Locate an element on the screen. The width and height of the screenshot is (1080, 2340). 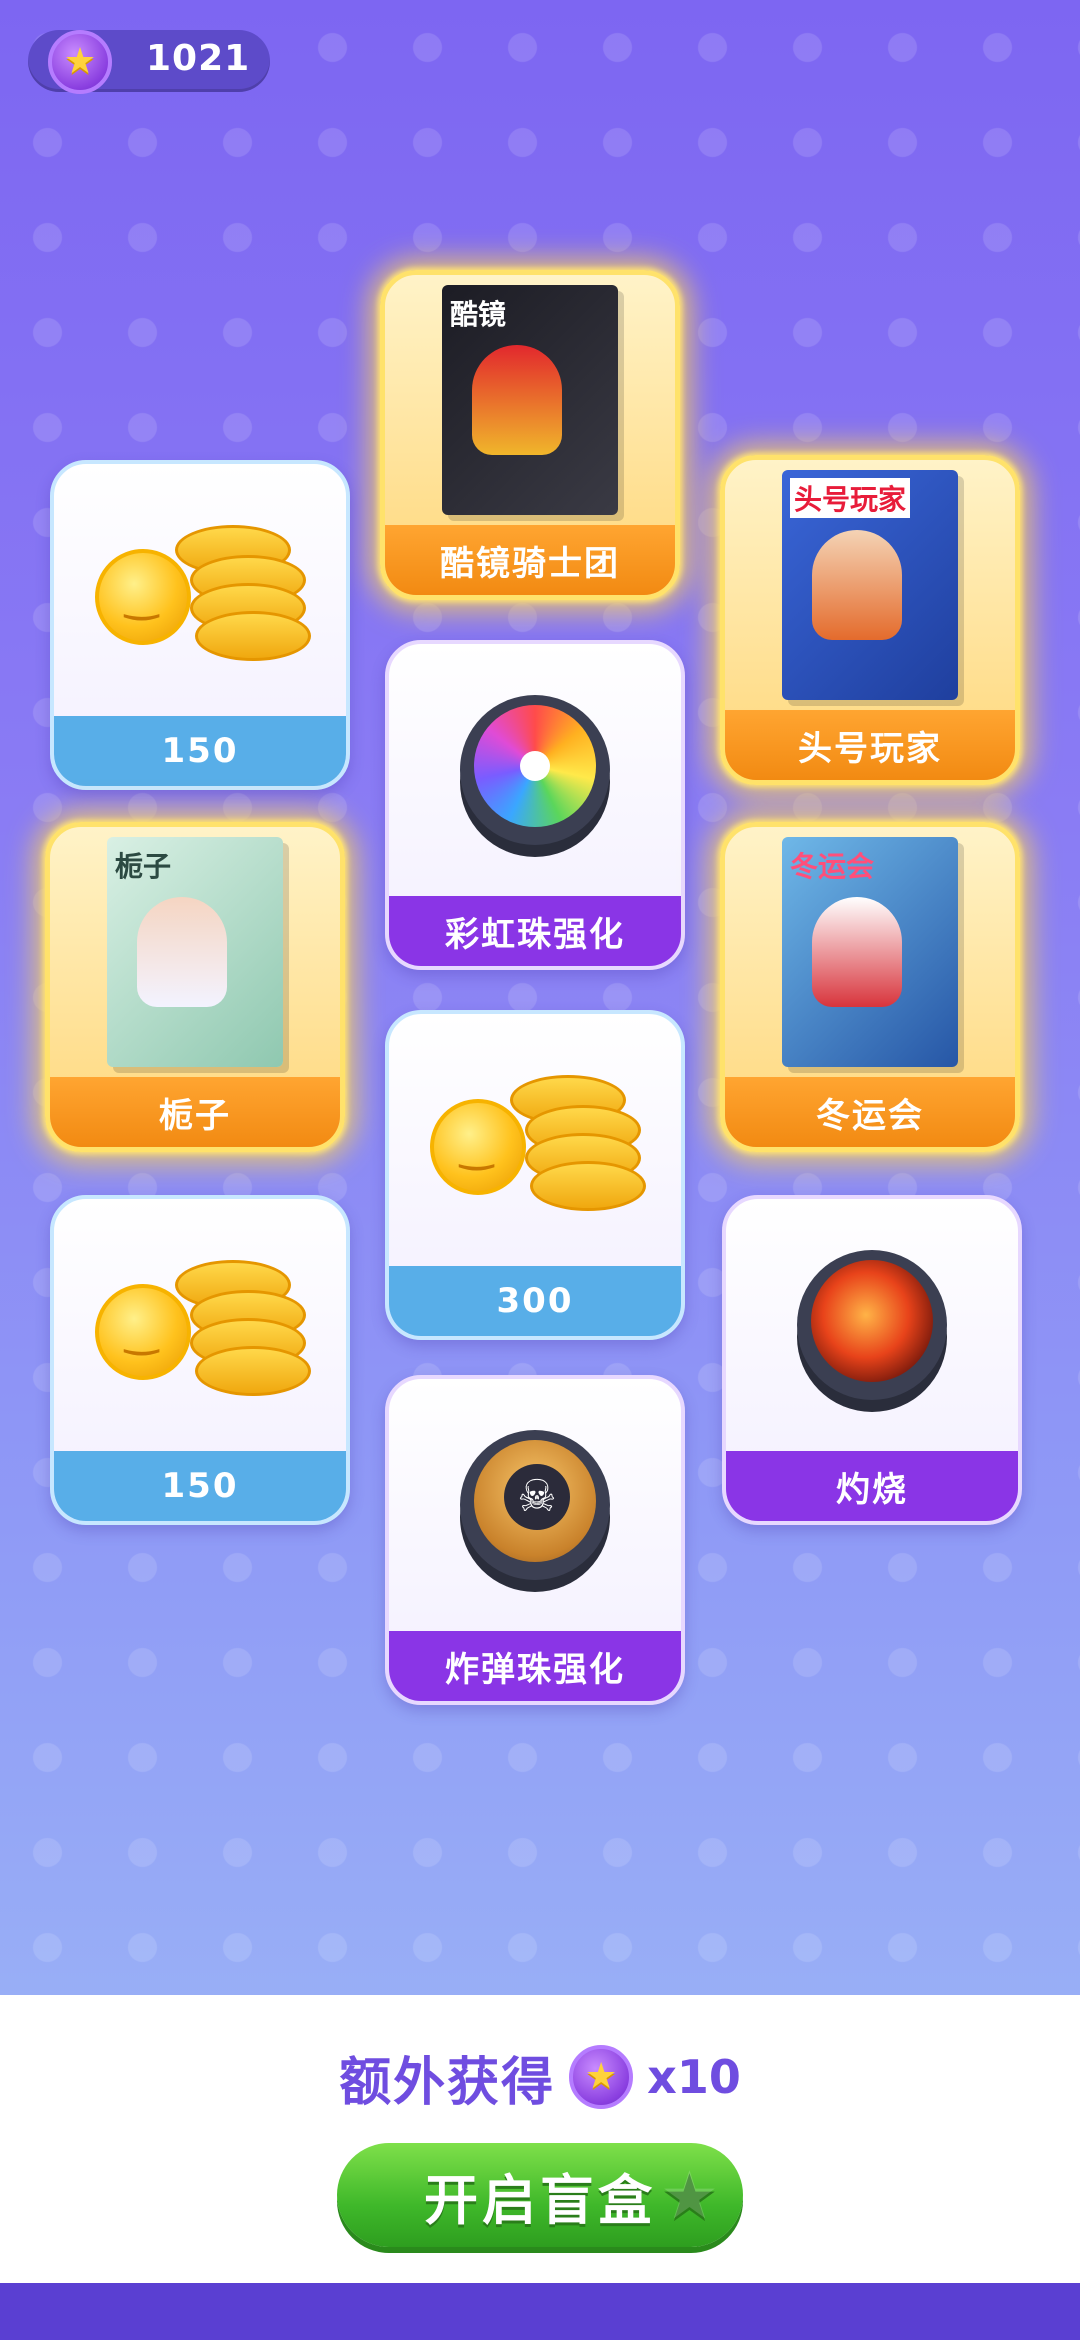
bonus-multiplier: x10 is located at coordinates (694, 2077).